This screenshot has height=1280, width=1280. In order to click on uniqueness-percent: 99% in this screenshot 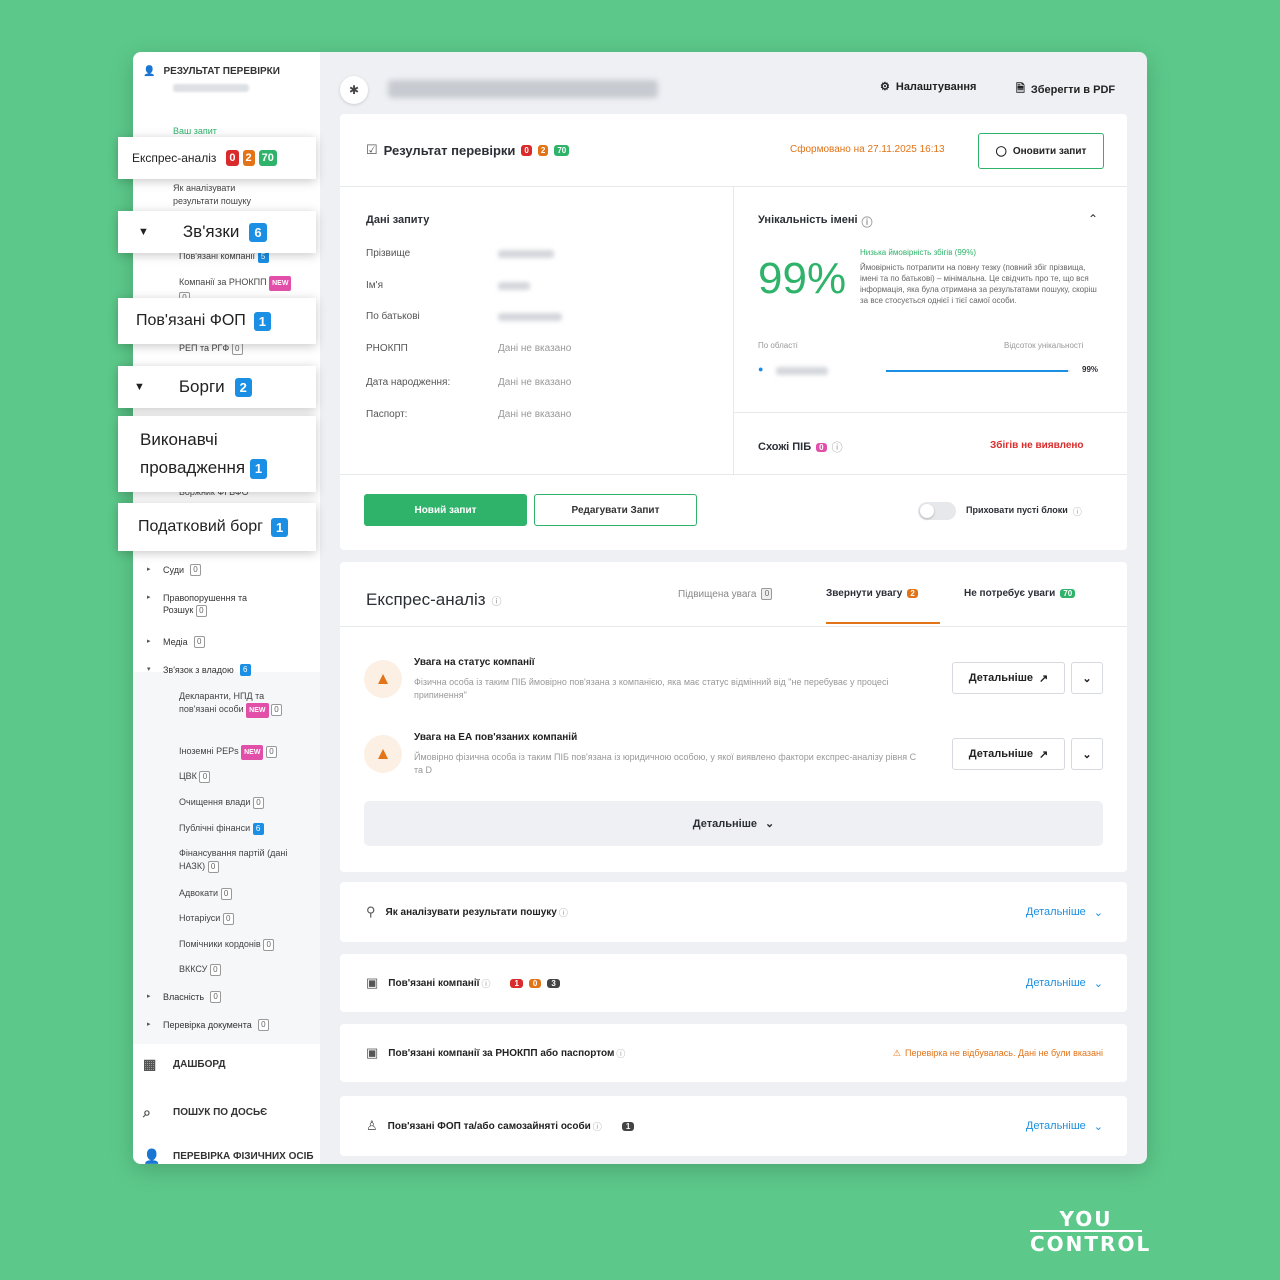, I will do `click(802, 278)`.